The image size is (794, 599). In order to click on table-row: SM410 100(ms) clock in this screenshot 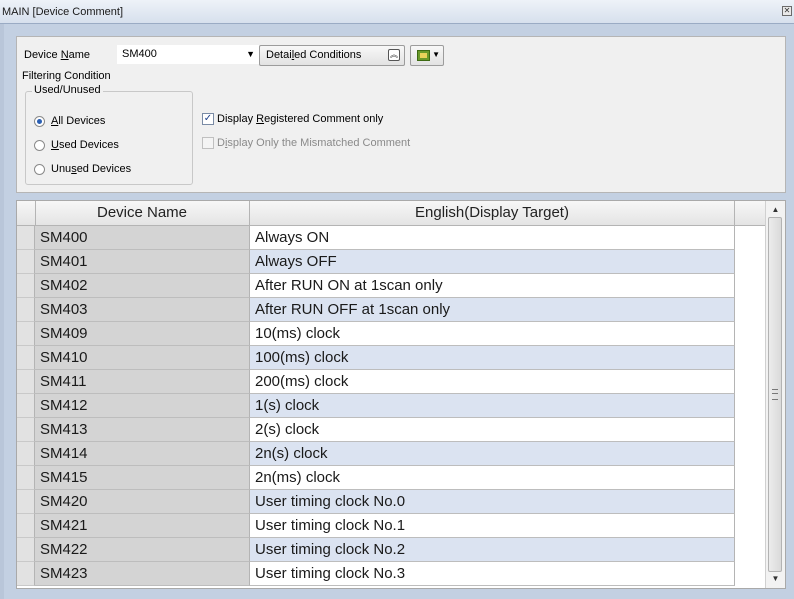, I will do `click(376, 358)`.